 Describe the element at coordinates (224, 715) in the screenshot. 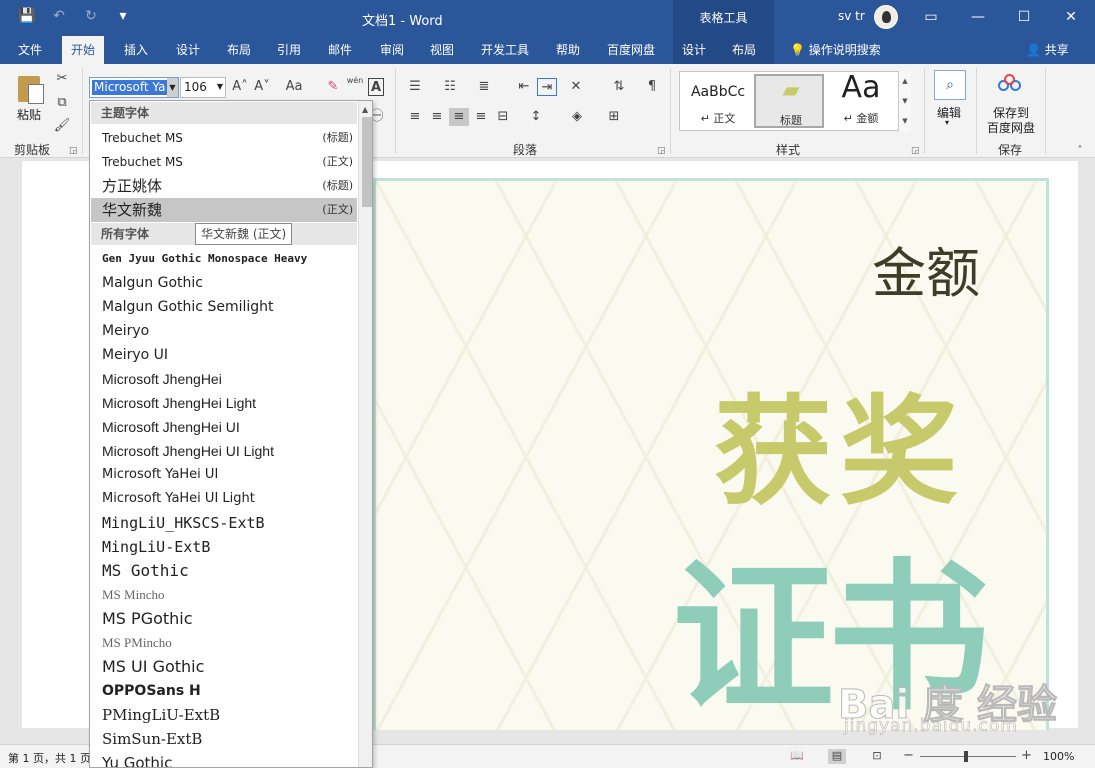

I see `font-option: PMingLiU-ExtB` at that location.